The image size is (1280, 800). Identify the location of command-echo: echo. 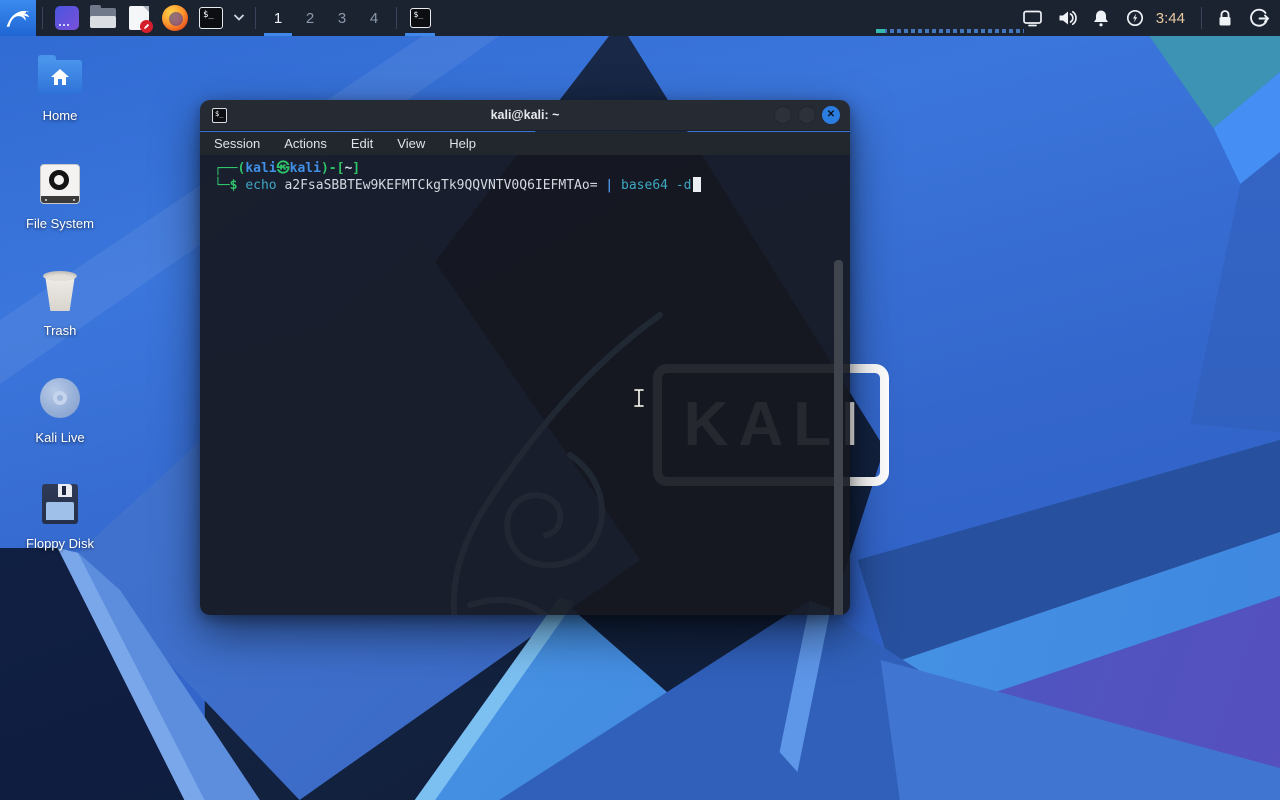
(261, 185).